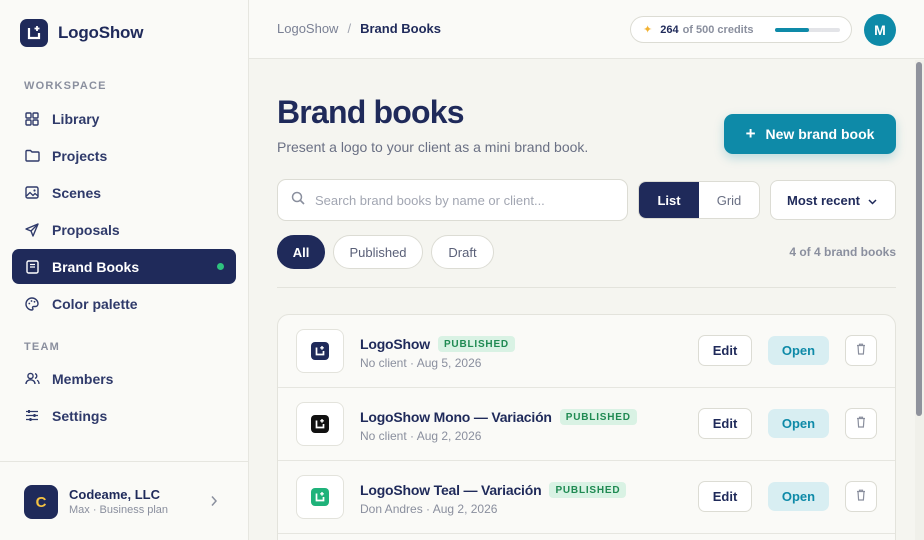 The height and width of the screenshot is (540, 924). Describe the element at coordinates (41, 502) in the screenshot. I see `account-avatar: C` at that location.